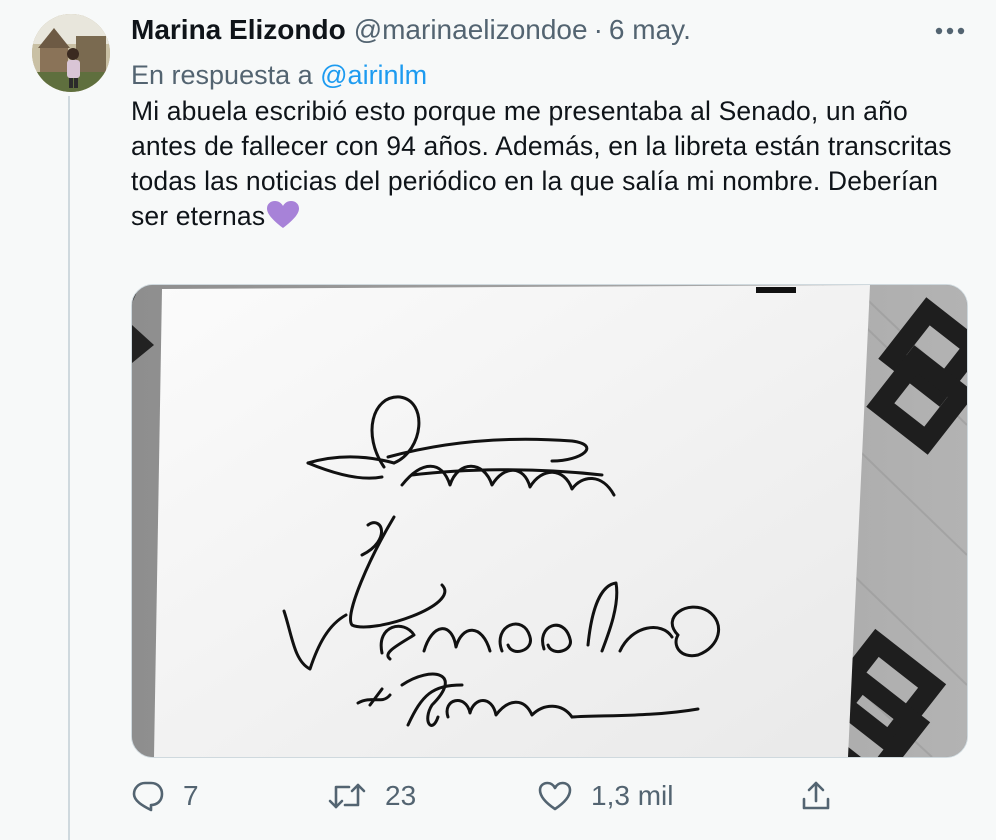 The height and width of the screenshot is (840, 996). Describe the element at coordinates (347, 796) in the screenshot. I see `retweet-icon` at that location.